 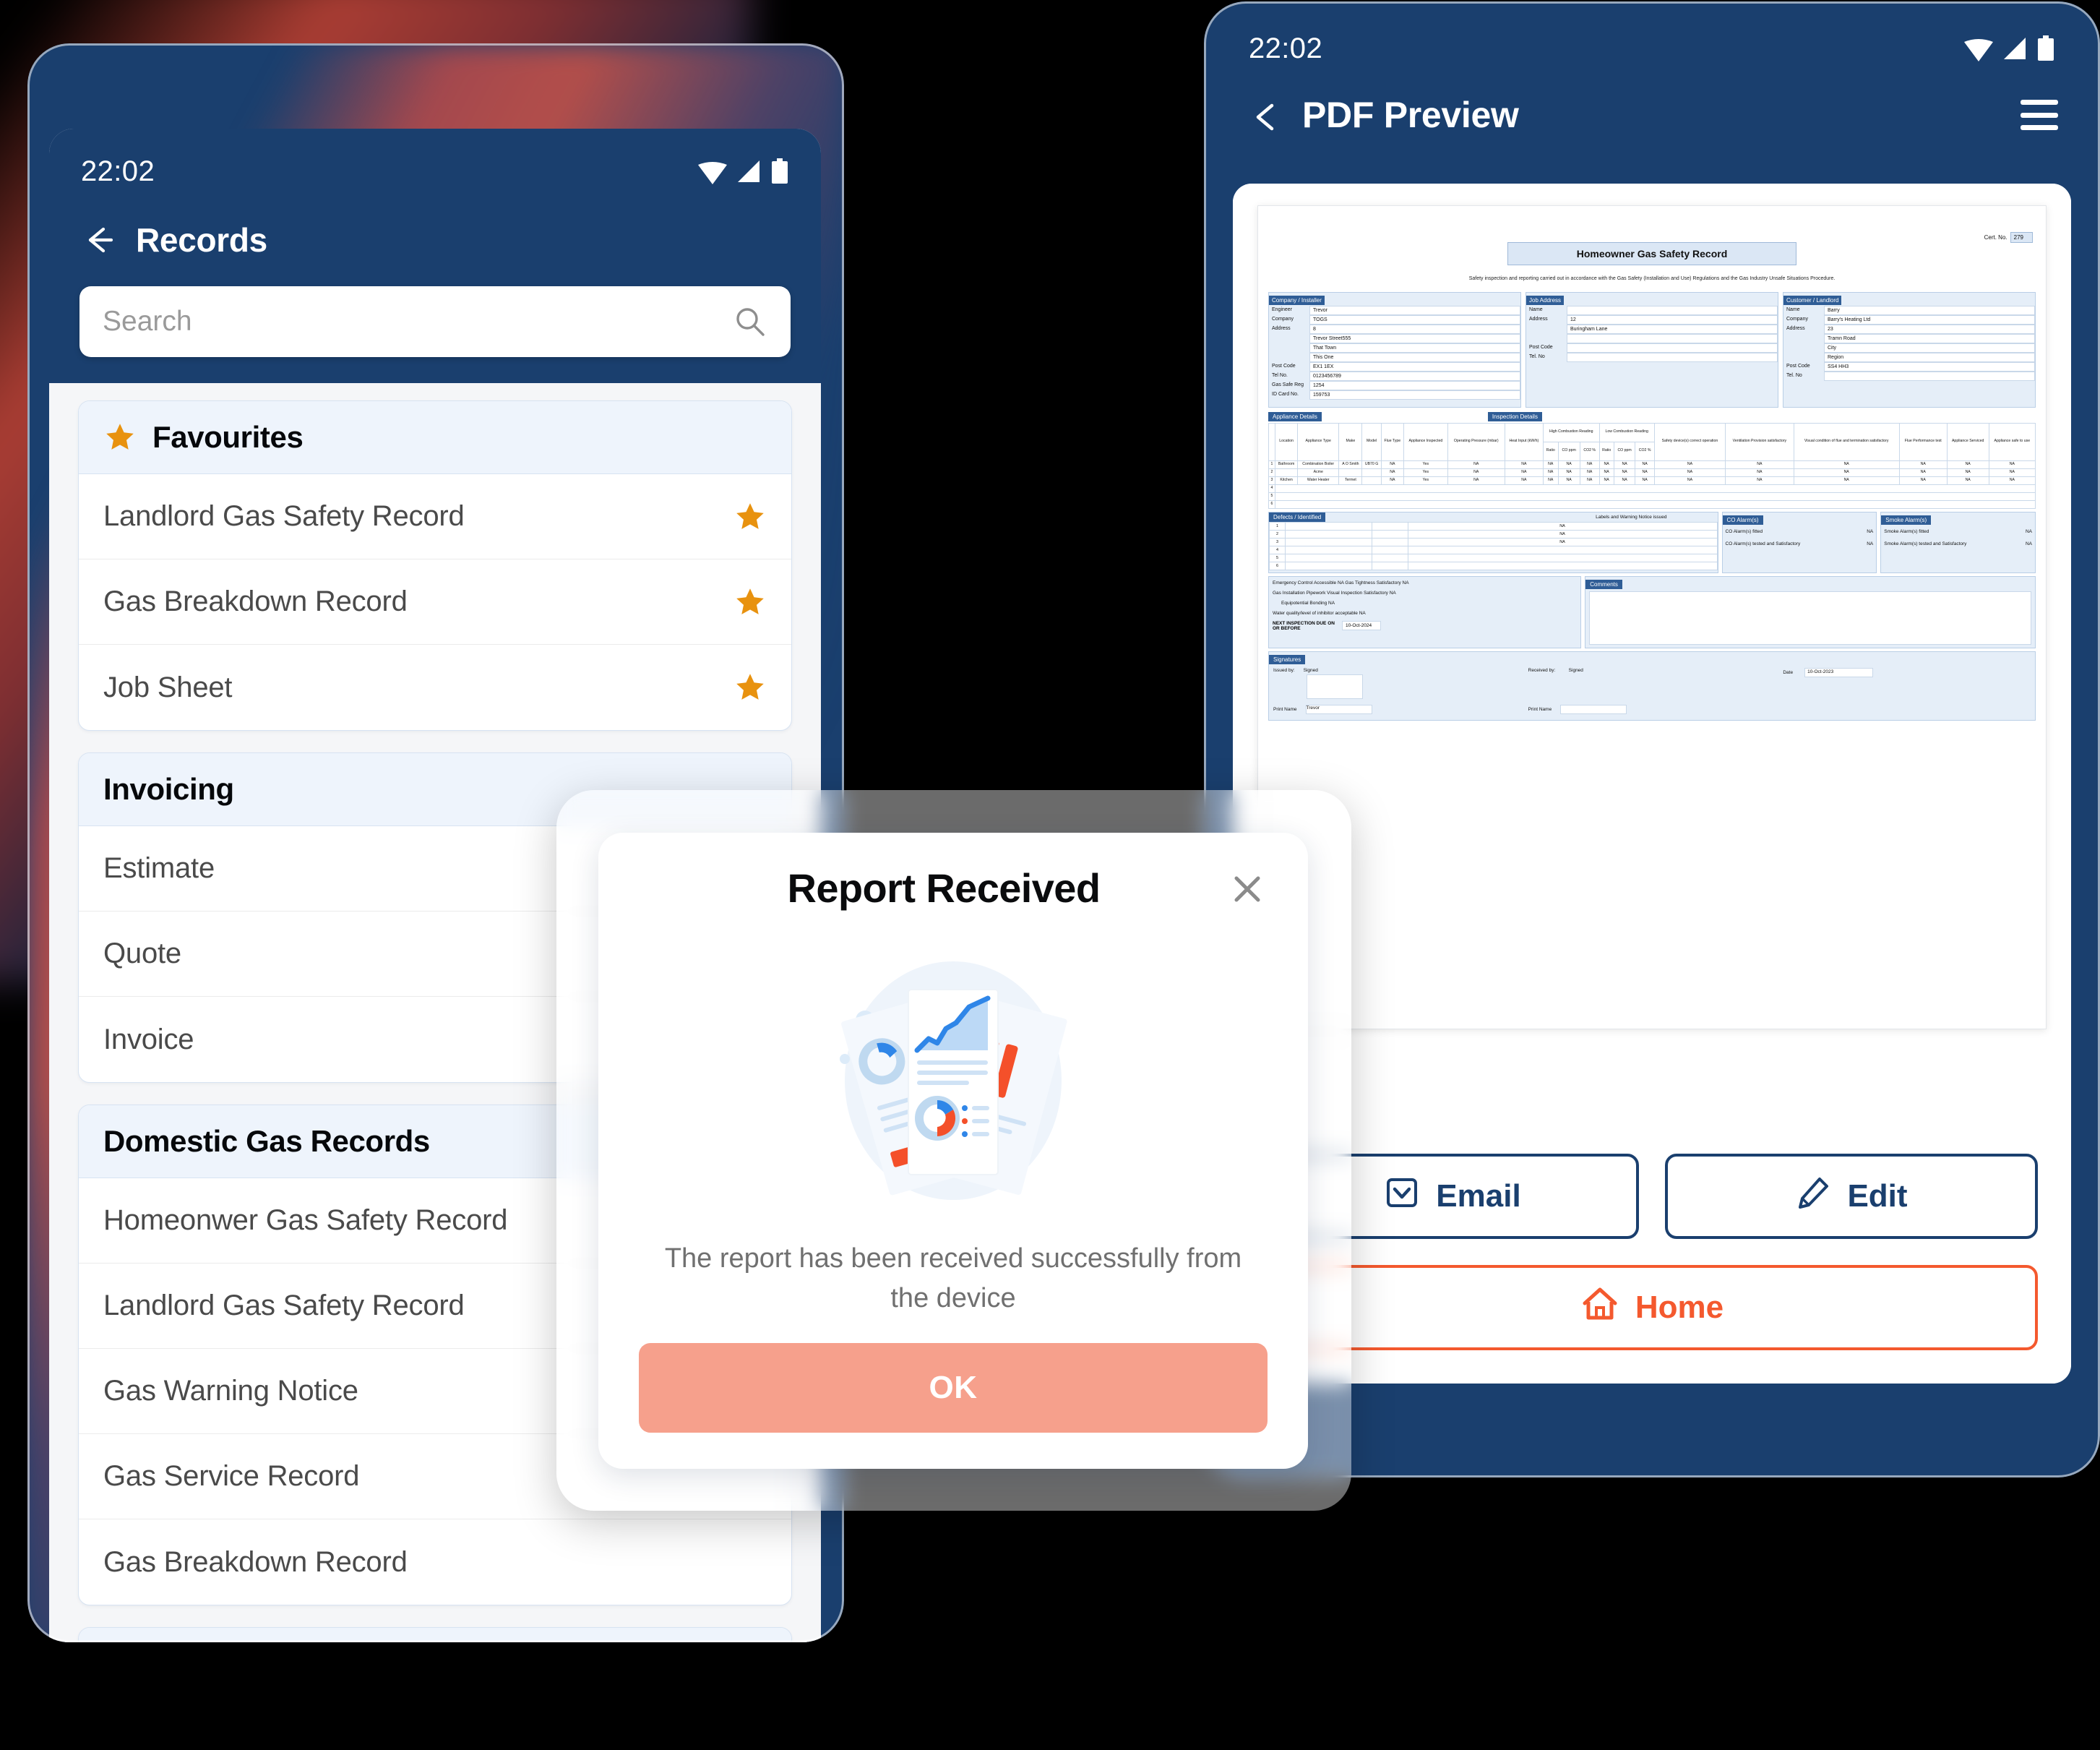 I want to click on field-value: Buringham Lane, so click(x=1673, y=329).